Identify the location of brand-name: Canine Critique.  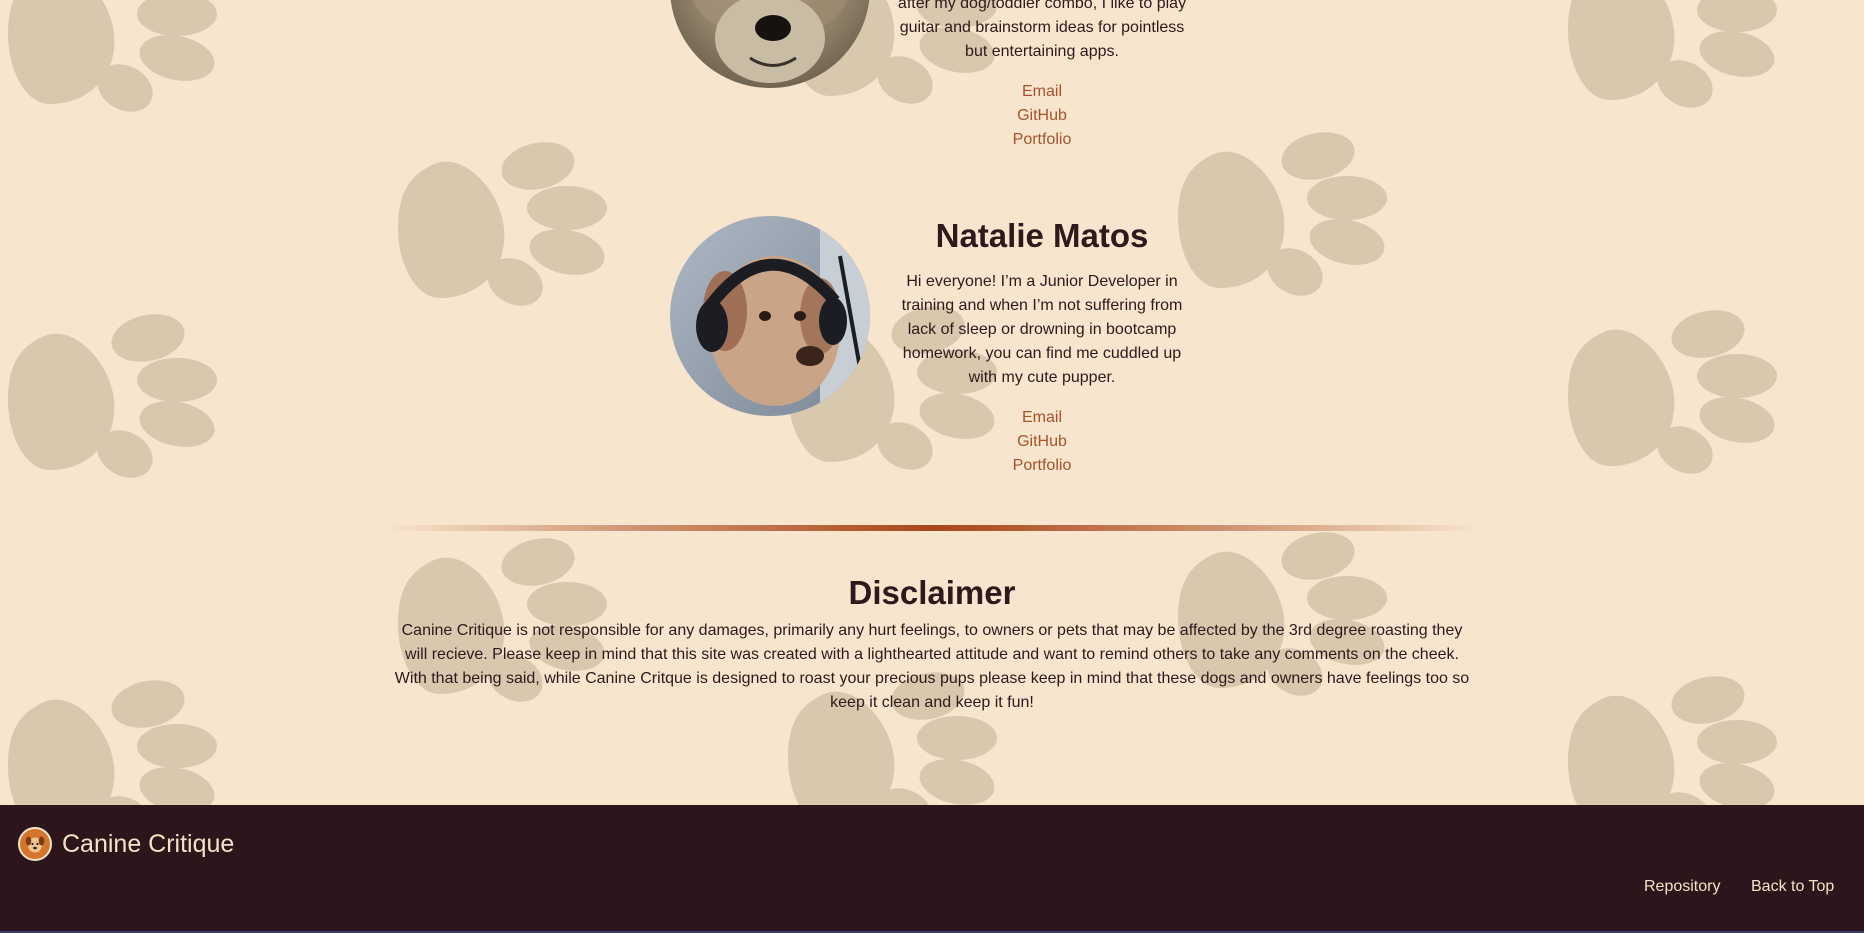
(148, 844).